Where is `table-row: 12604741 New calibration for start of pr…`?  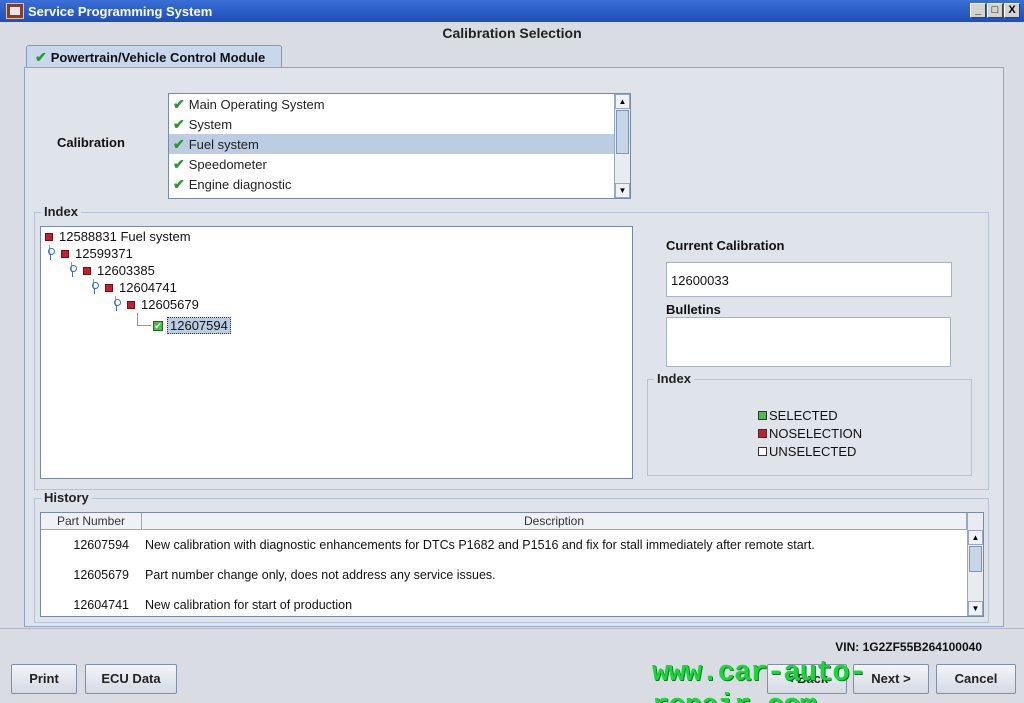
table-row: 12604741 New calibration for start of pr… is located at coordinates (512, 603).